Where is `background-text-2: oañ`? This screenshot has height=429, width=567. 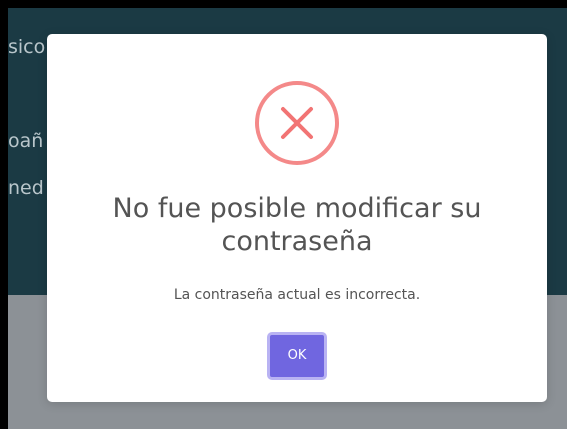 background-text-2: oañ is located at coordinates (26, 141).